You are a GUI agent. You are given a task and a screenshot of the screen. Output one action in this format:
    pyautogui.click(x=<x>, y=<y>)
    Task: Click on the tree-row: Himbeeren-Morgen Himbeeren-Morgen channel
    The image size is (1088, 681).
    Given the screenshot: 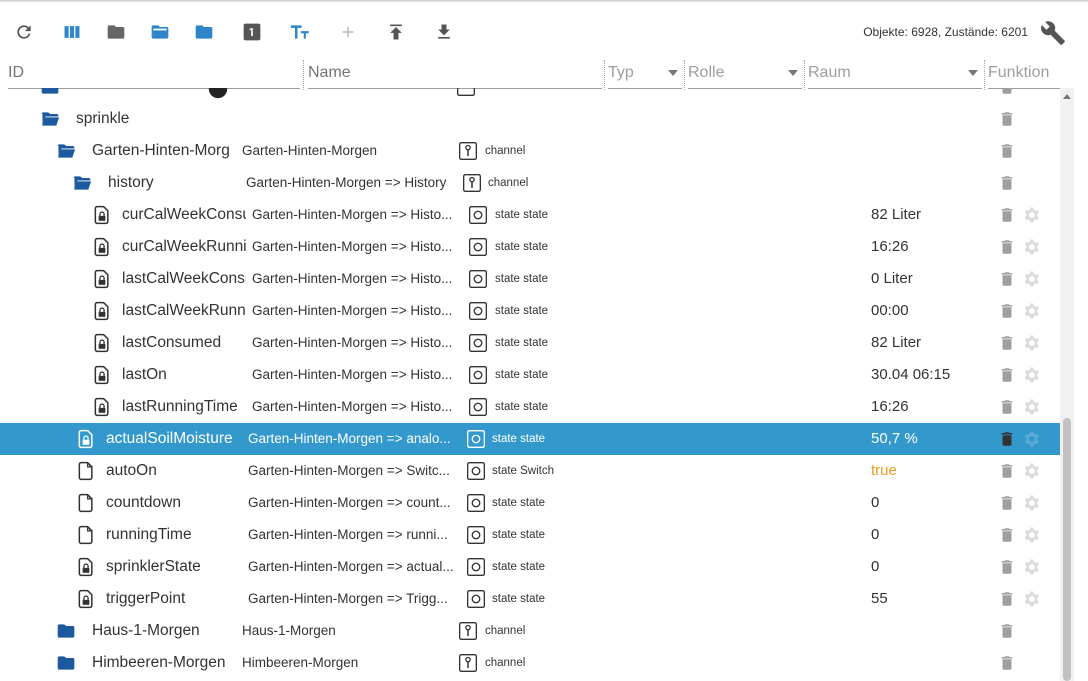 What is the action you would take?
    pyautogui.click(x=530, y=663)
    